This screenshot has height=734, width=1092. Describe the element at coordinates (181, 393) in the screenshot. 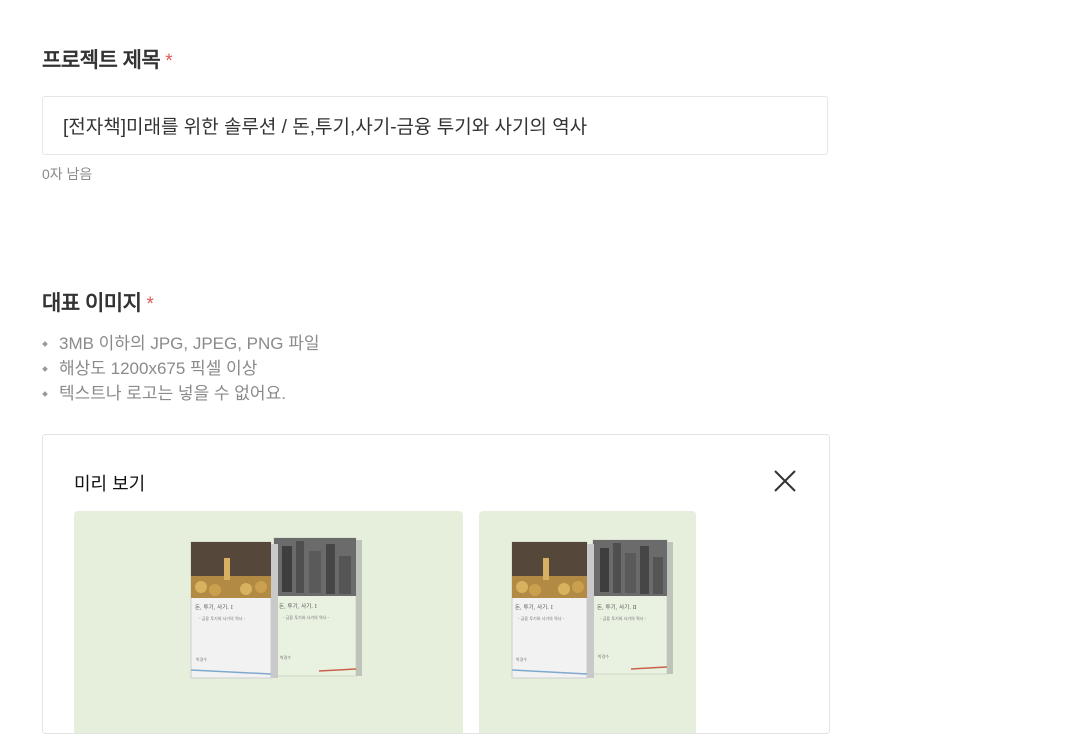

I see `guideline-item: 텍스트나 로고는 넣을 수 없어요.` at that location.